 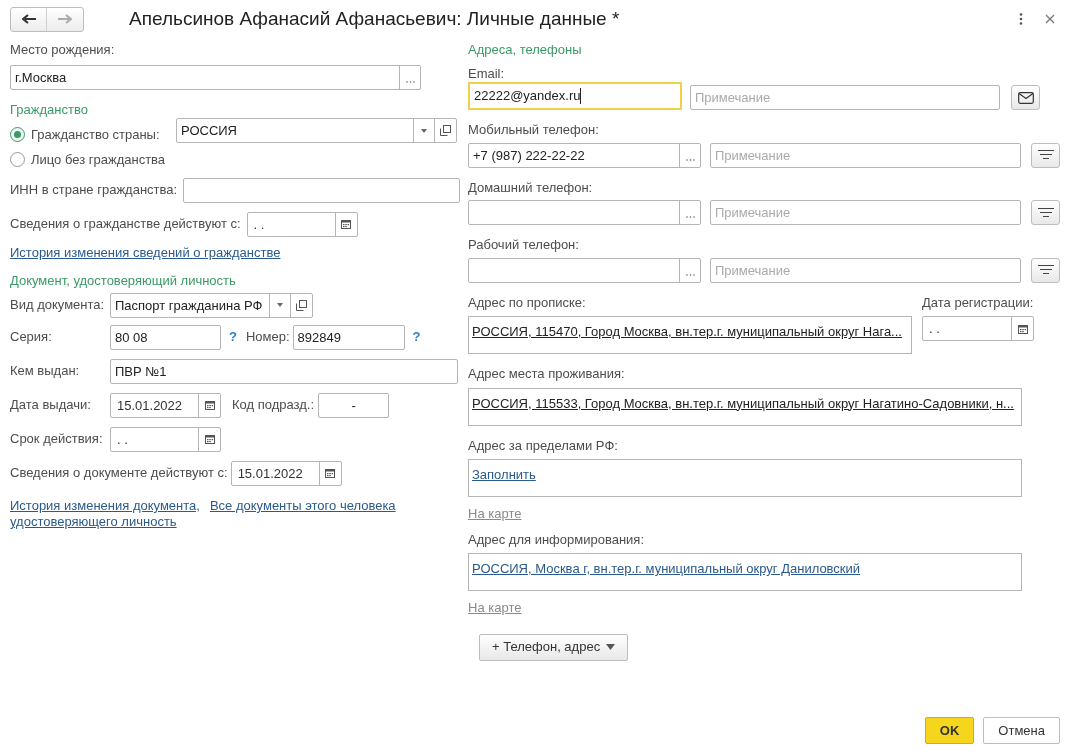 I want to click on field-label: Серия:, so click(x=31, y=337).